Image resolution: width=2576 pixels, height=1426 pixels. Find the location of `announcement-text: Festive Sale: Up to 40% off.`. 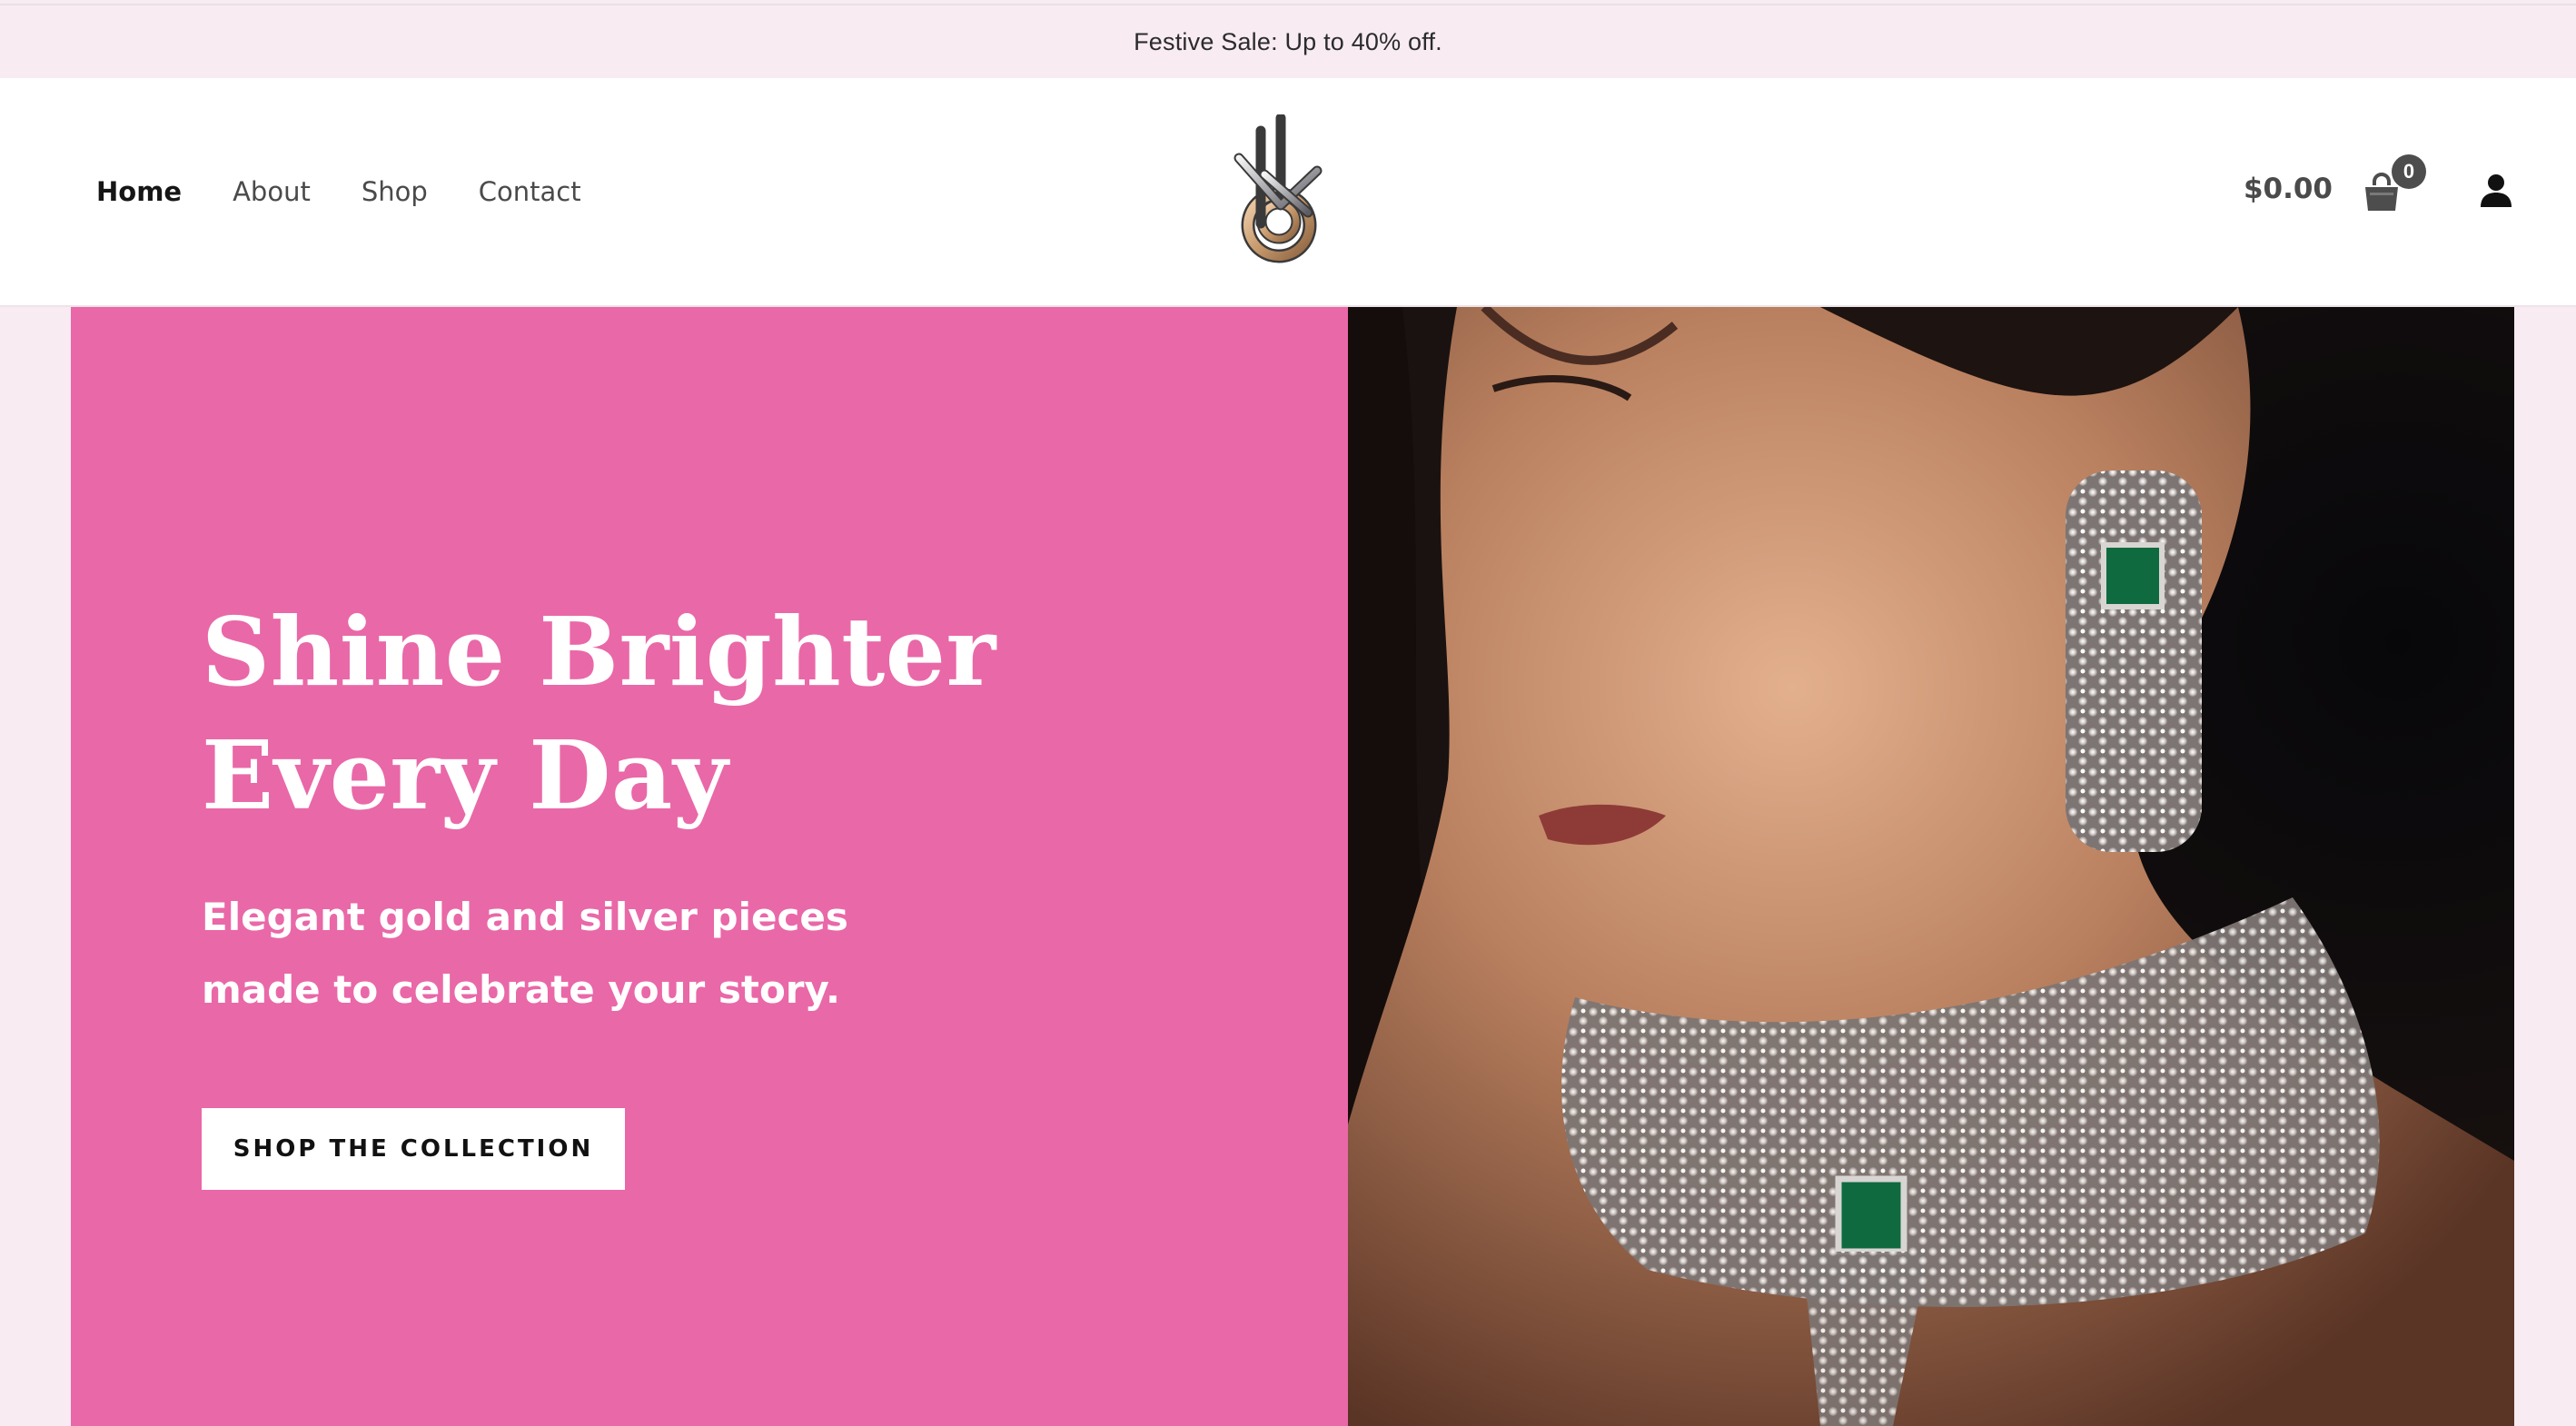

announcement-text: Festive Sale: Up to 40% off. is located at coordinates (1288, 41).